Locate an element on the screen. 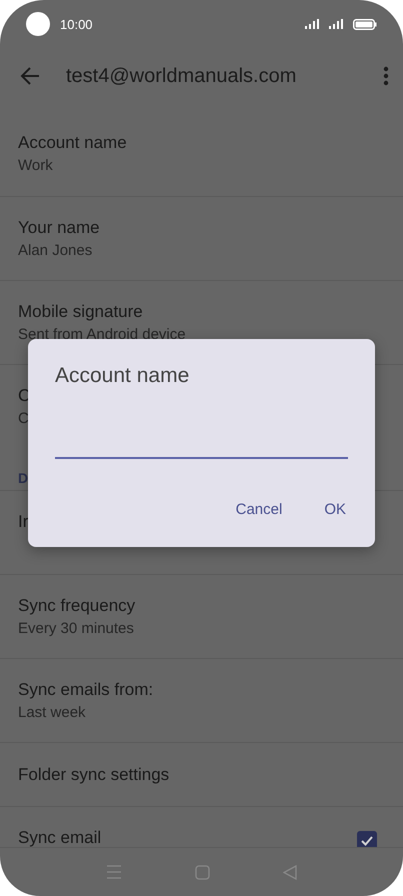  item-value: Sent from Android device is located at coordinates (102, 335).